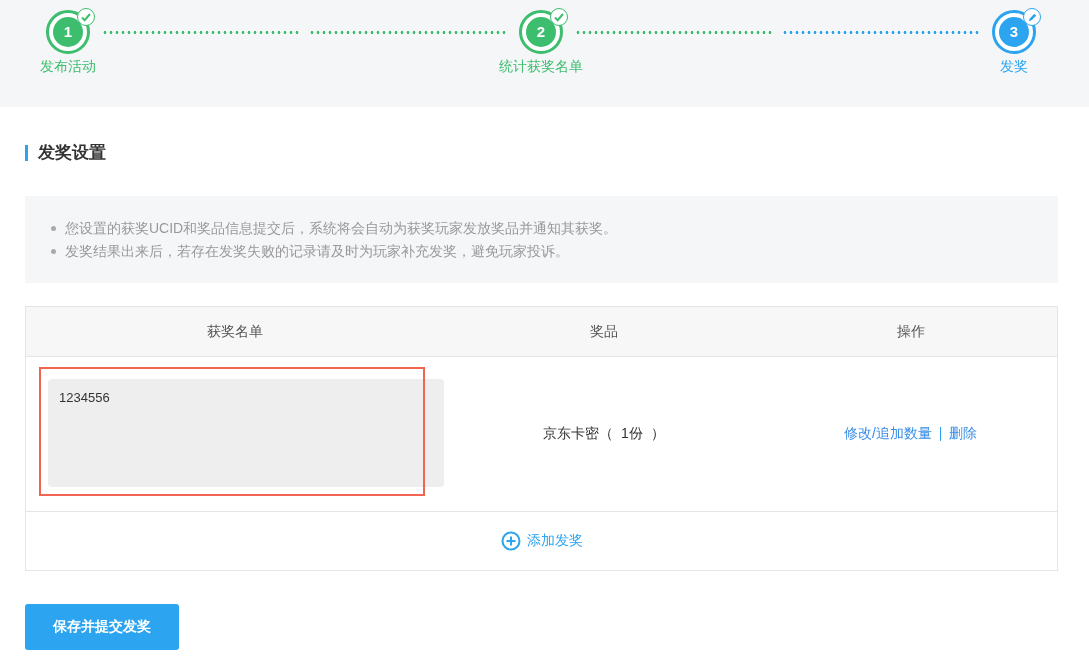 Image resolution: width=1089 pixels, height=669 pixels. I want to click on step-label: 统计获奖名单, so click(541, 66).